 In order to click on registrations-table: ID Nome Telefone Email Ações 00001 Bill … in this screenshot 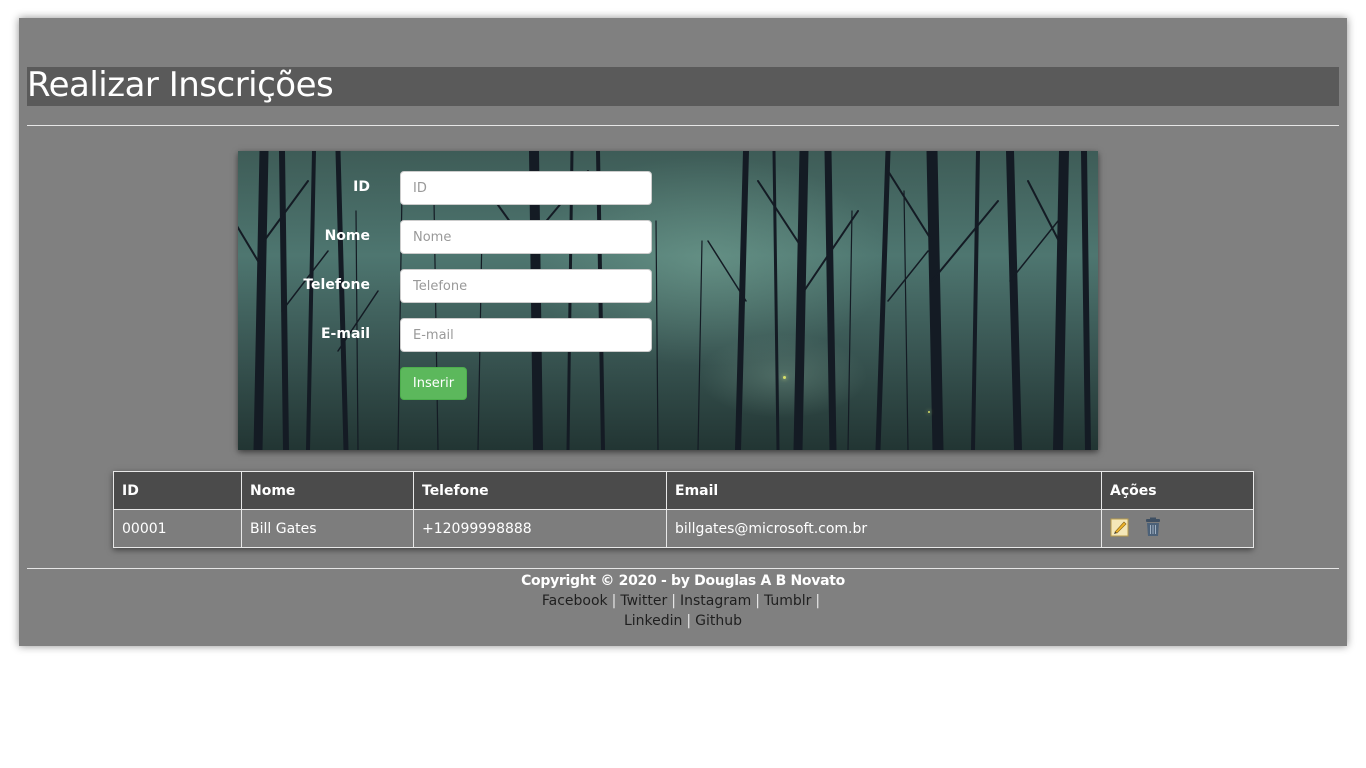, I will do `click(683, 509)`.